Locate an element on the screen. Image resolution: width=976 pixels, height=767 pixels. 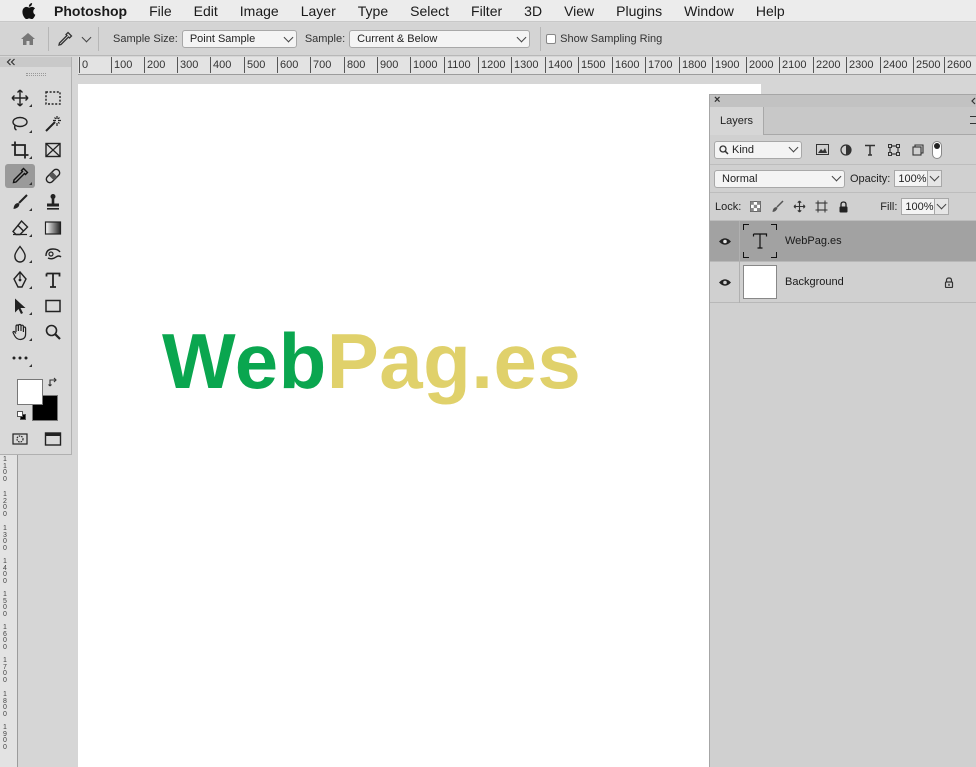
stamp-icon is located at coordinates (53, 202).